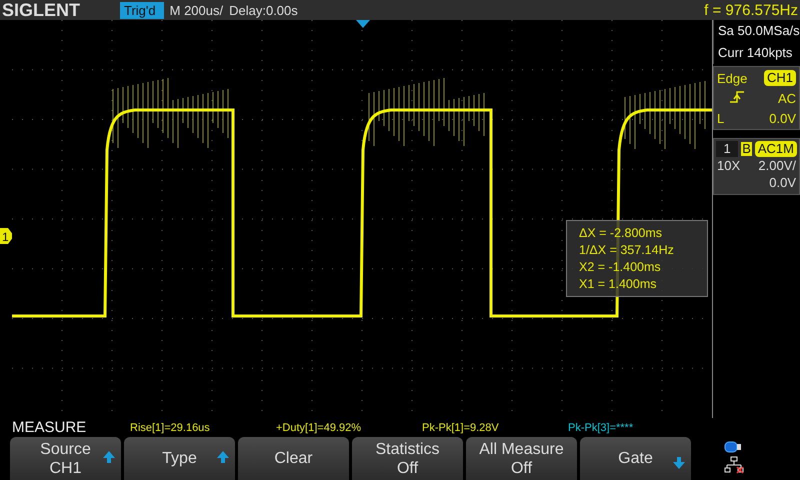 The width and height of the screenshot is (800, 480). Describe the element at coordinates (601, 428) in the screenshot. I see `measurement-readout: Pk-Pk[3]=****` at that location.